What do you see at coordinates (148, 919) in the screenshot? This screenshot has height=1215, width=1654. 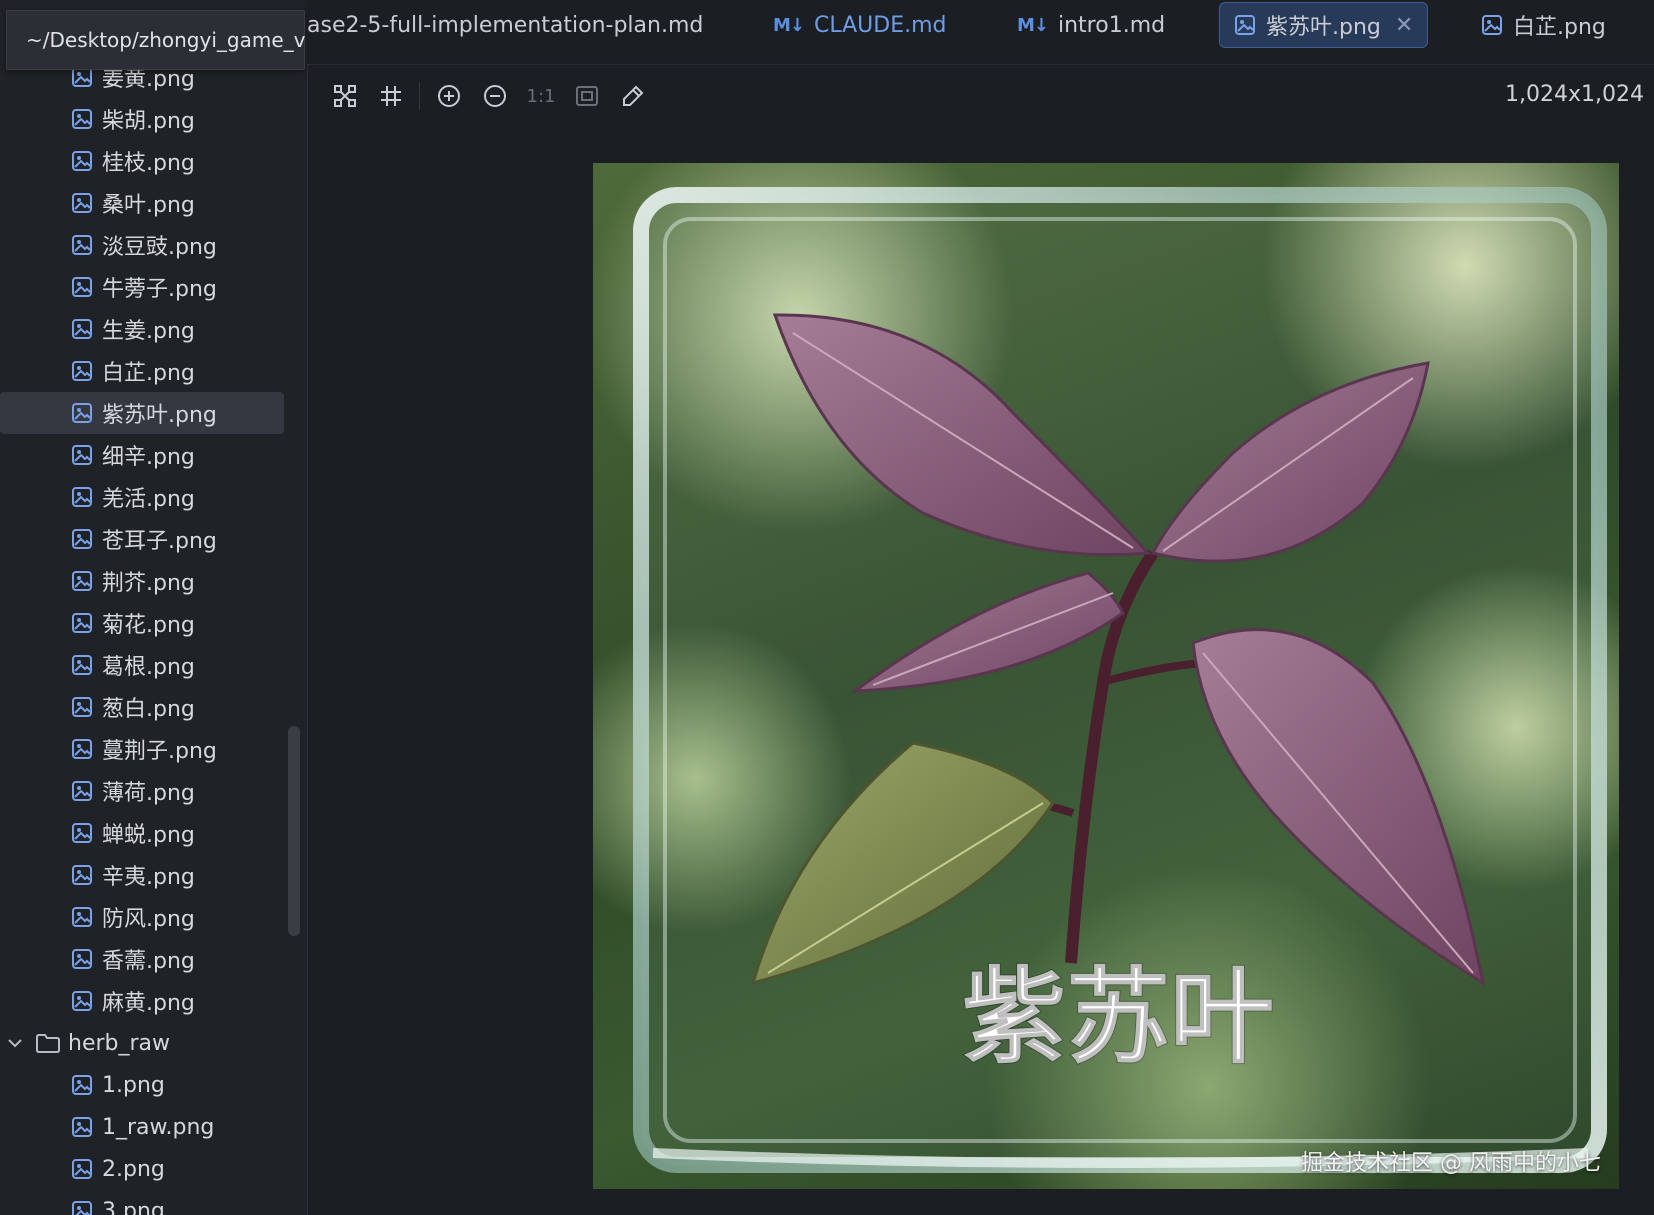 I see `file-name: 防风.png` at bounding box center [148, 919].